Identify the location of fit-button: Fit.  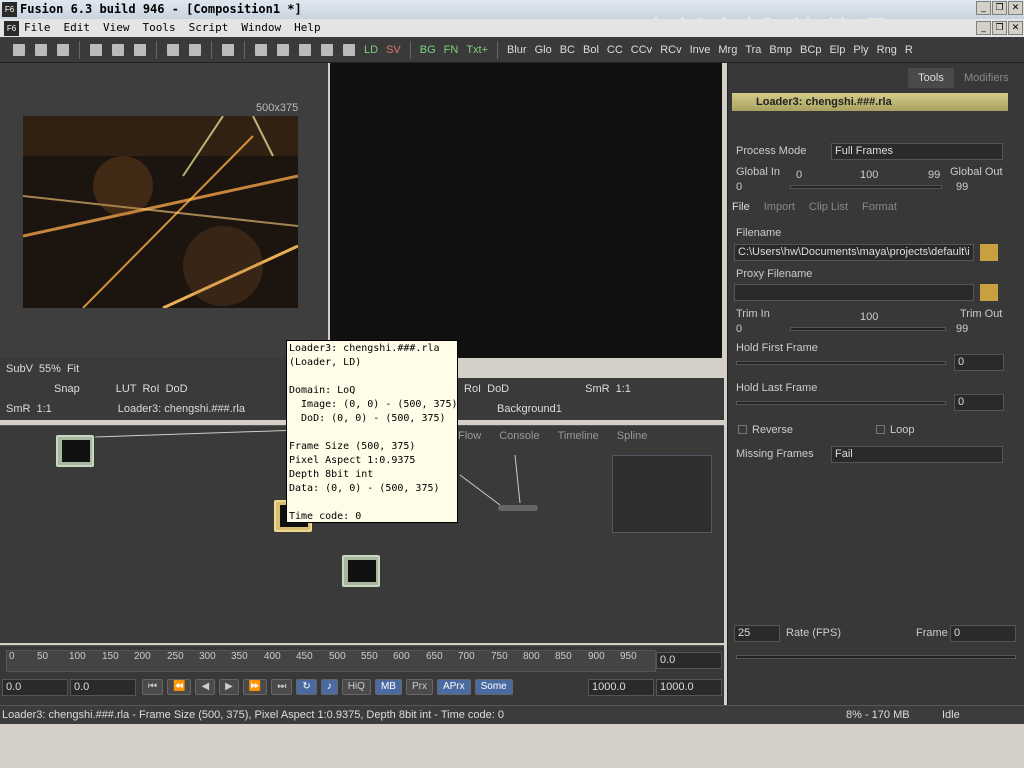
(73, 369).